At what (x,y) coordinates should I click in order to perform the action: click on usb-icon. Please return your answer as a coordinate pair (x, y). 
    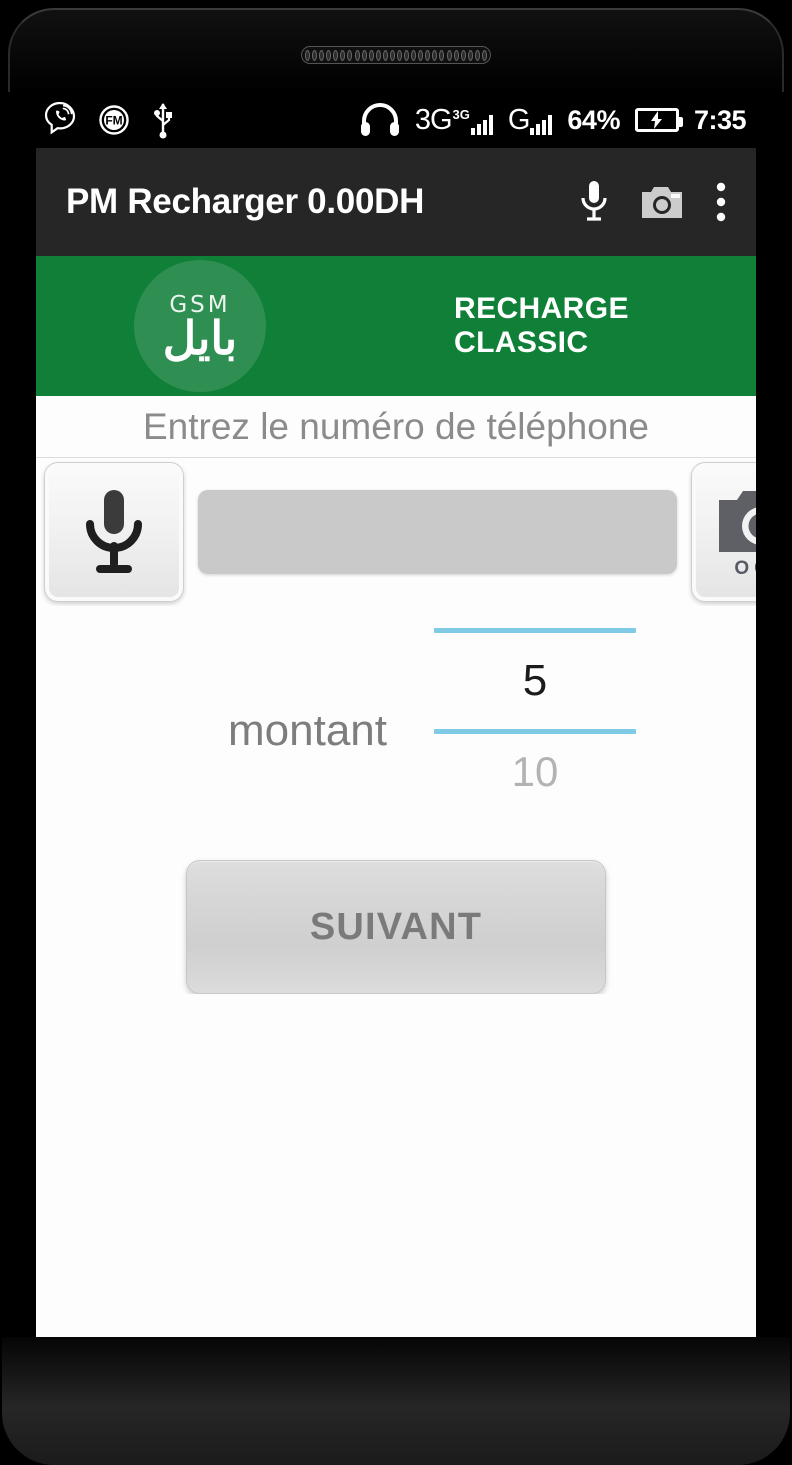
    Looking at the image, I should click on (163, 120).